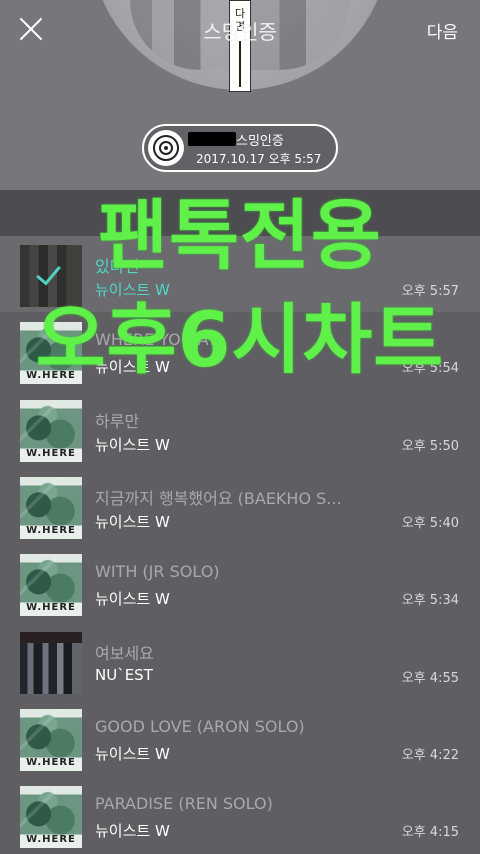 This screenshot has height=854, width=480. I want to click on album-spine: 다면, so click(240, 46).